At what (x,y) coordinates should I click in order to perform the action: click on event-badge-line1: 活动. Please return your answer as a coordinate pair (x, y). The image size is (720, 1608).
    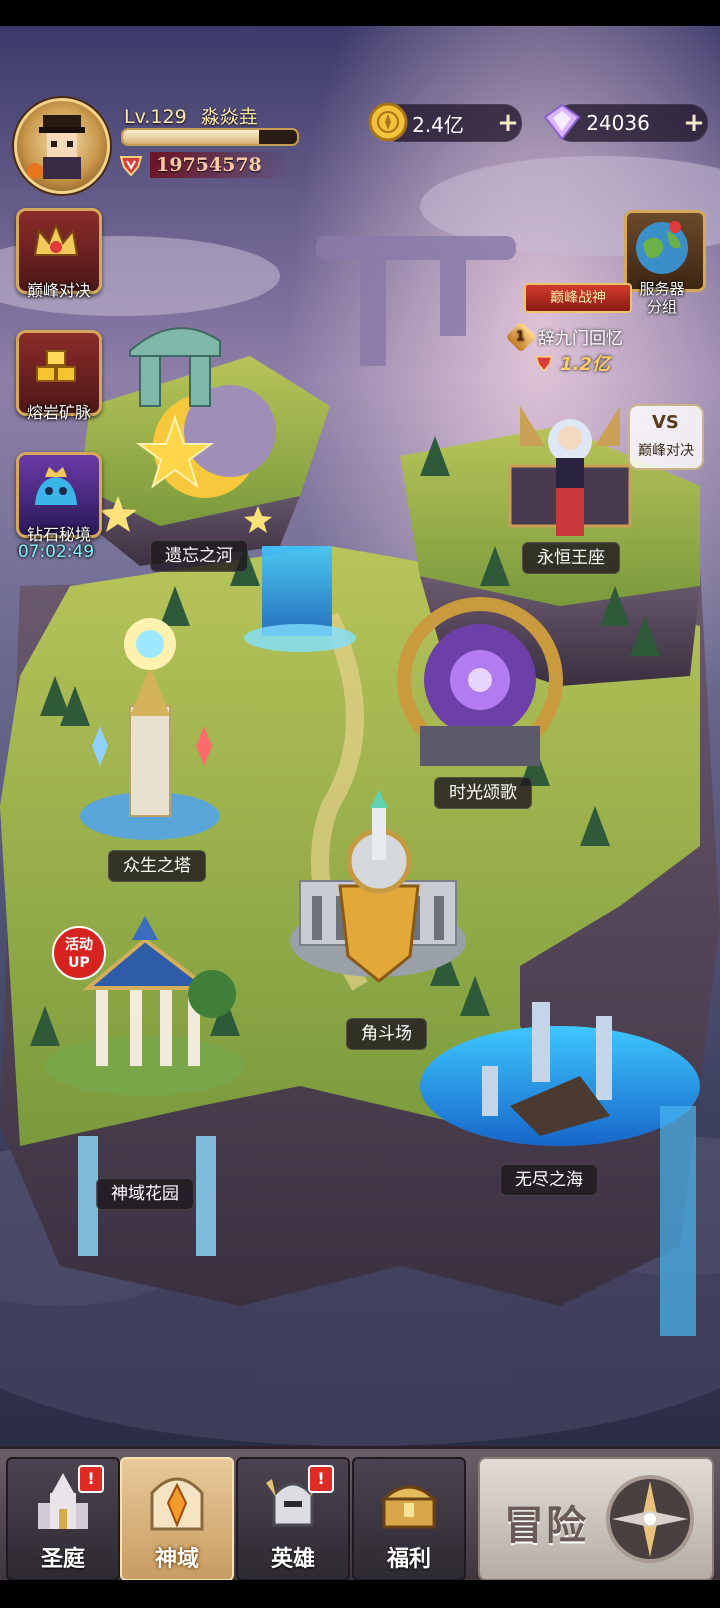
    Looking at the image, I should click on (79, 945).